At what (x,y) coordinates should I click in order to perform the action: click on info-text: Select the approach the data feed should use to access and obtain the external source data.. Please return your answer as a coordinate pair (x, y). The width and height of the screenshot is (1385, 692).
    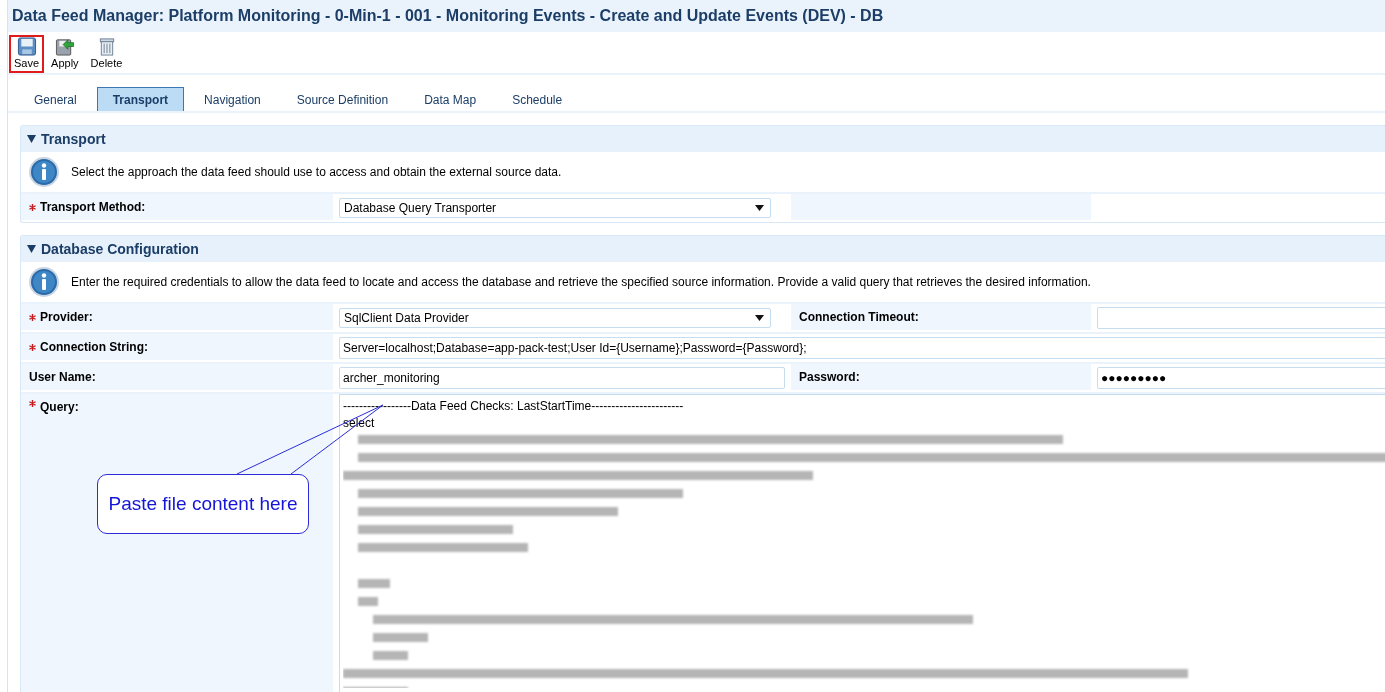
    Looking at the image, I should click on (316, 172).